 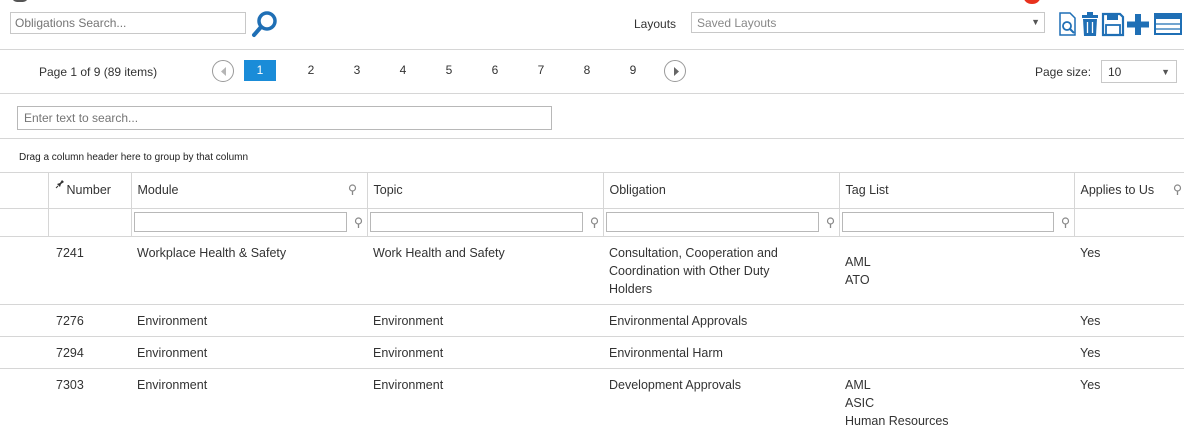 I want to click on column-label-applies: Applies to Us, so click(x=1117, y=190).